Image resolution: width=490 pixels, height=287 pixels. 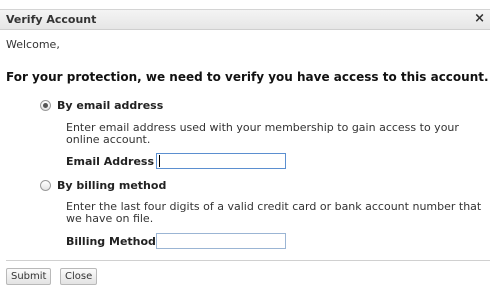 What do you see at coordinates (479, 18) in the screenshot?
I see `close-icon: ×` at bounding box center [479, 18].